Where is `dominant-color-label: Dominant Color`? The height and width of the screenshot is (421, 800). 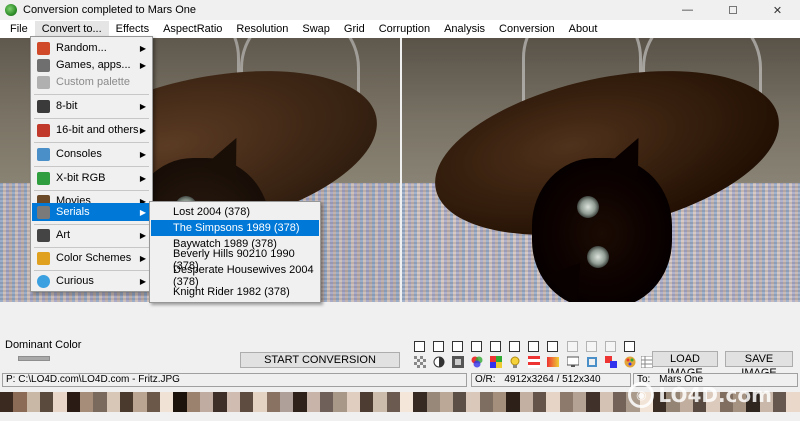 dominant-color-label: Dominant Color is located at coordinates (43, 345).